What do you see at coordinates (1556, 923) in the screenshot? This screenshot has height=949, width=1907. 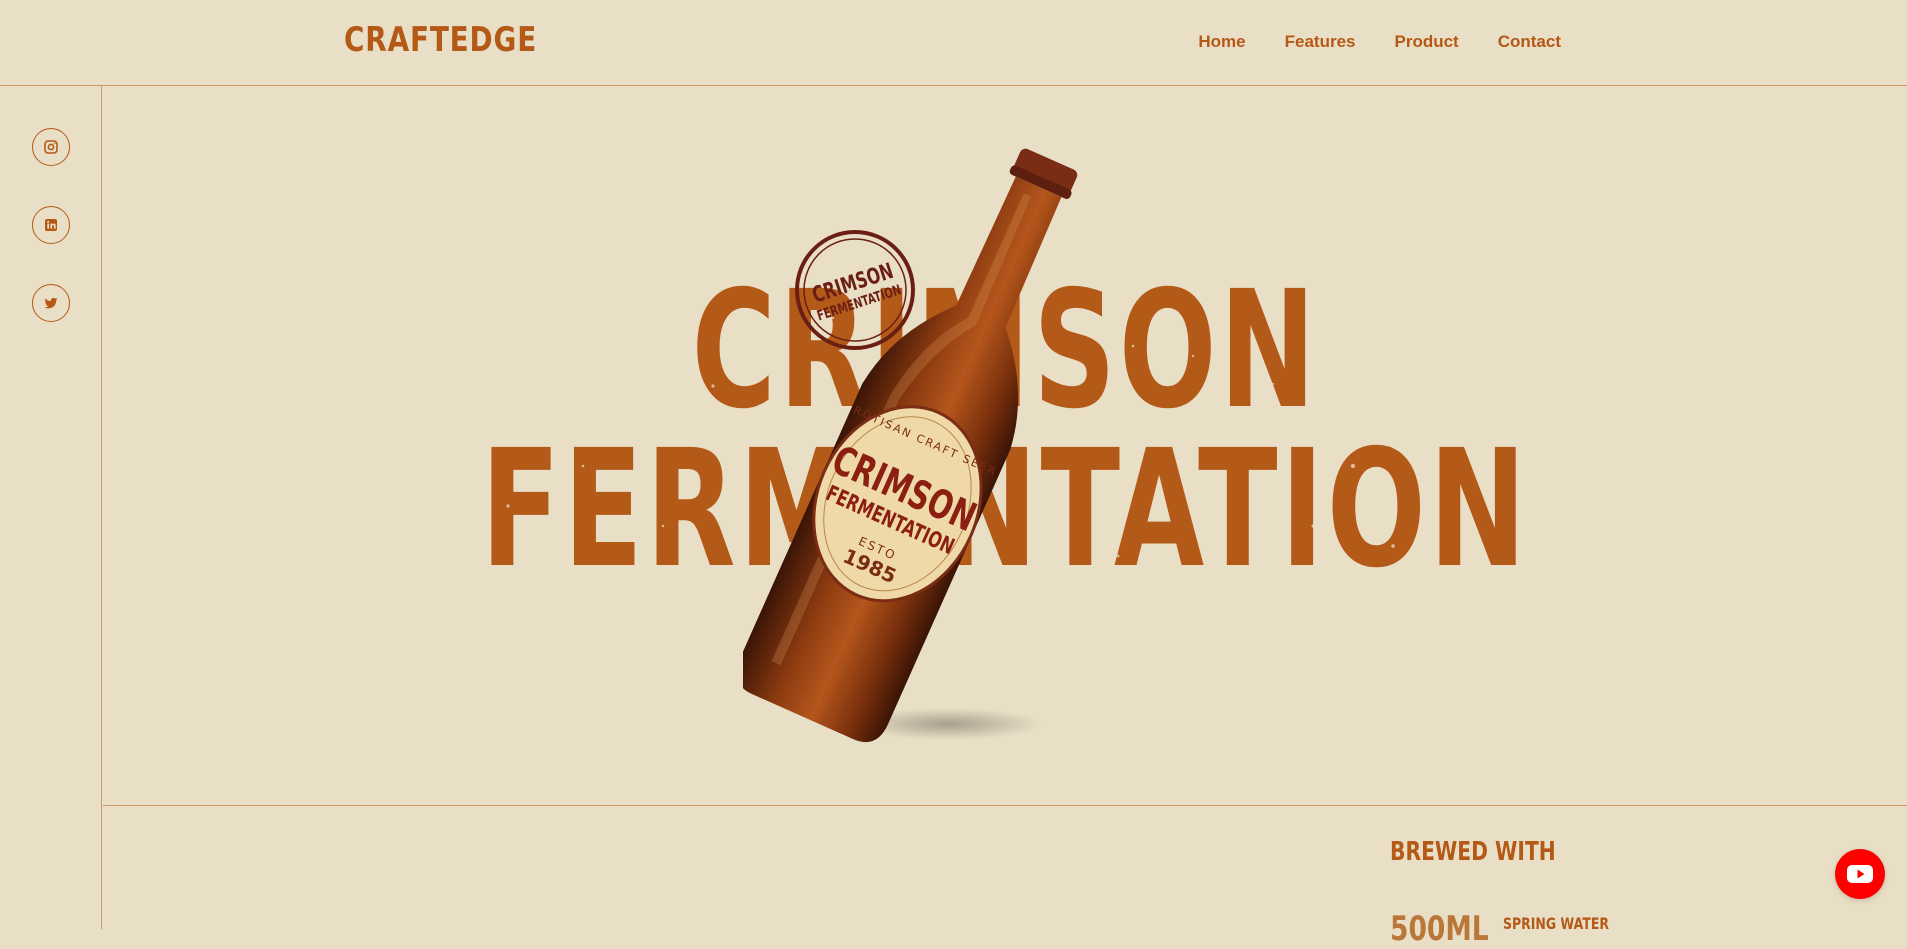 I see `ingredient-label: SPRING WATER` at bounding box center [1556, 923].